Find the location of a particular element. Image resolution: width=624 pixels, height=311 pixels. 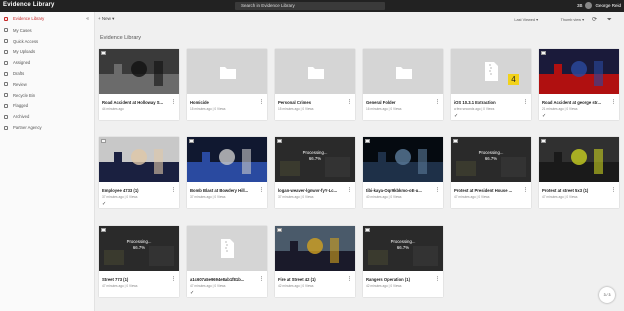

sidebar-item-quick-access: Quick Access is located at coordinates (47, 41).